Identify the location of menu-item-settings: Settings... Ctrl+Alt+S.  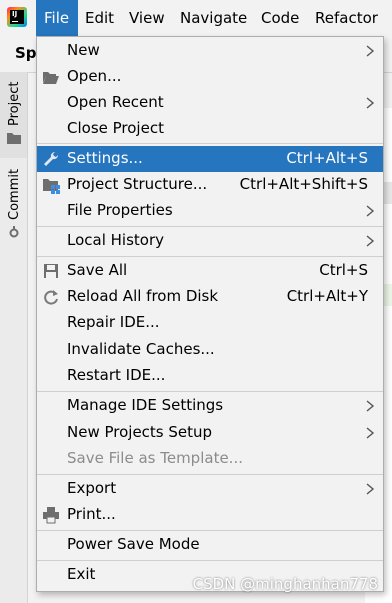
(210, 159).